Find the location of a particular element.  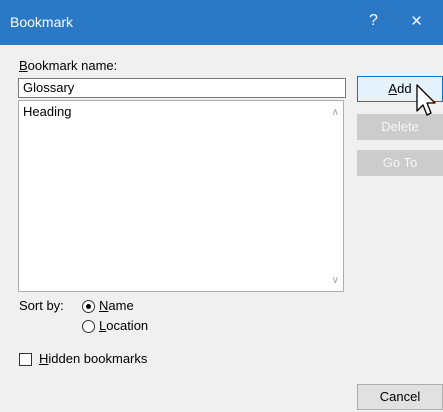

hidden-bookmarks-checkbox is located at coordinates (25, 359).